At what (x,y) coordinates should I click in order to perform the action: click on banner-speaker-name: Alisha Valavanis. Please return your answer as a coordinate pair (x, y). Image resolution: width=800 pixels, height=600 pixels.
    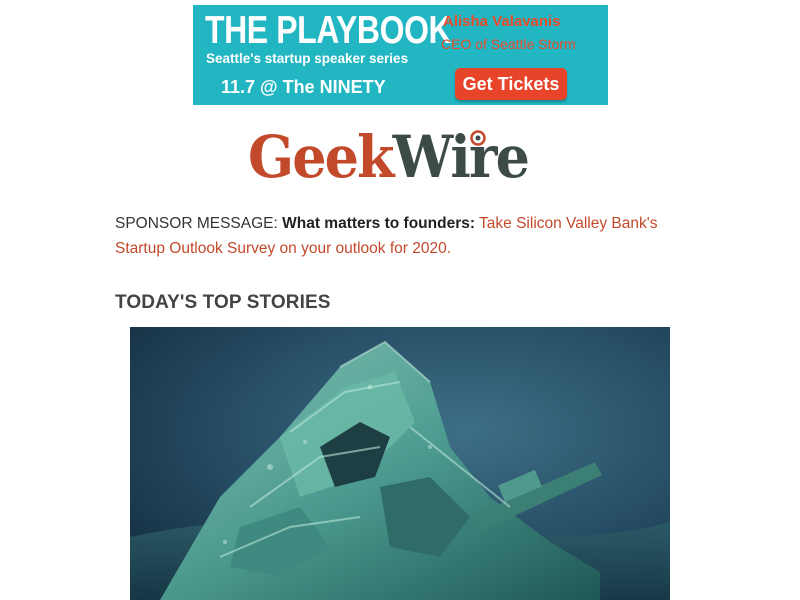
    Looking at the image, I should click on (502, 21).